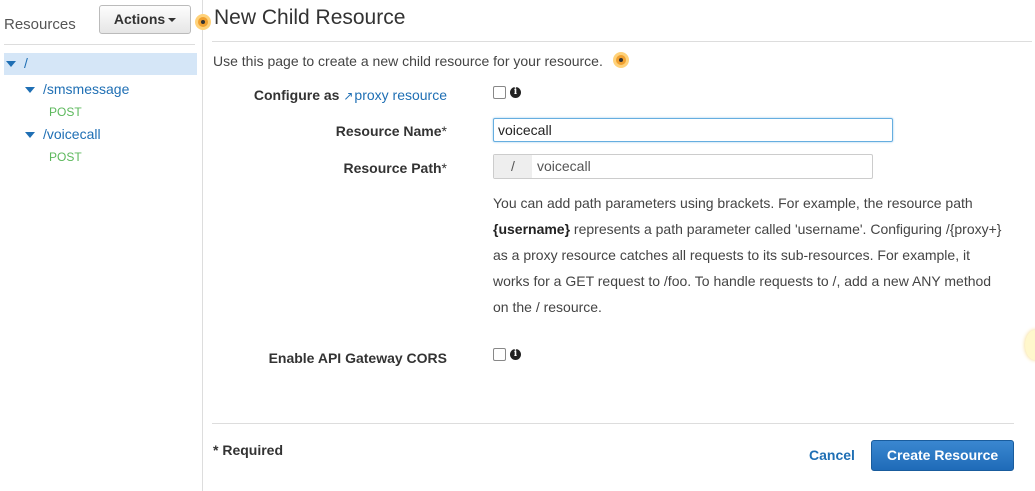 This screenshot has width=1035, height=491. I want to click on cancel-button: Cancel, so click(832, 455).